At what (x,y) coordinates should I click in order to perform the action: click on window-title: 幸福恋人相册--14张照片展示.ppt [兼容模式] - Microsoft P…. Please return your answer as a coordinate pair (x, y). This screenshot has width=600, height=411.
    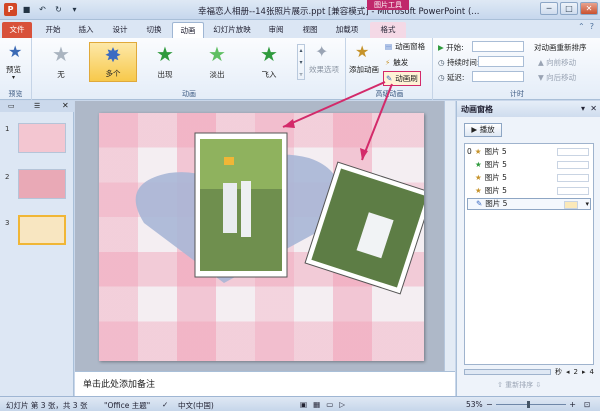
    Looking at the image, I should click on (339, 12).